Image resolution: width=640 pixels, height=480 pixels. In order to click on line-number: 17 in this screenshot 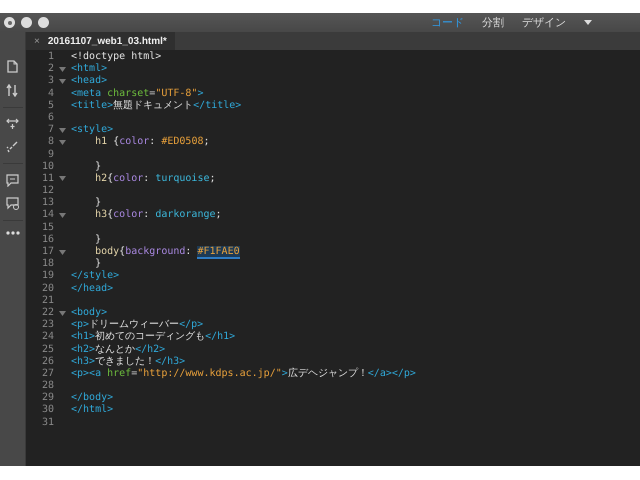, I will do `click(47, 252)`.